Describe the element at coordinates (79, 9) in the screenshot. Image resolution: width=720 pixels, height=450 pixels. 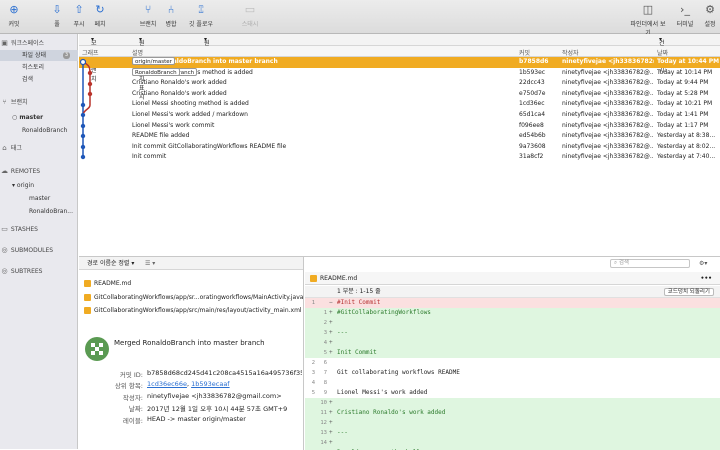
I see `push-icon: ⇧` at that location.